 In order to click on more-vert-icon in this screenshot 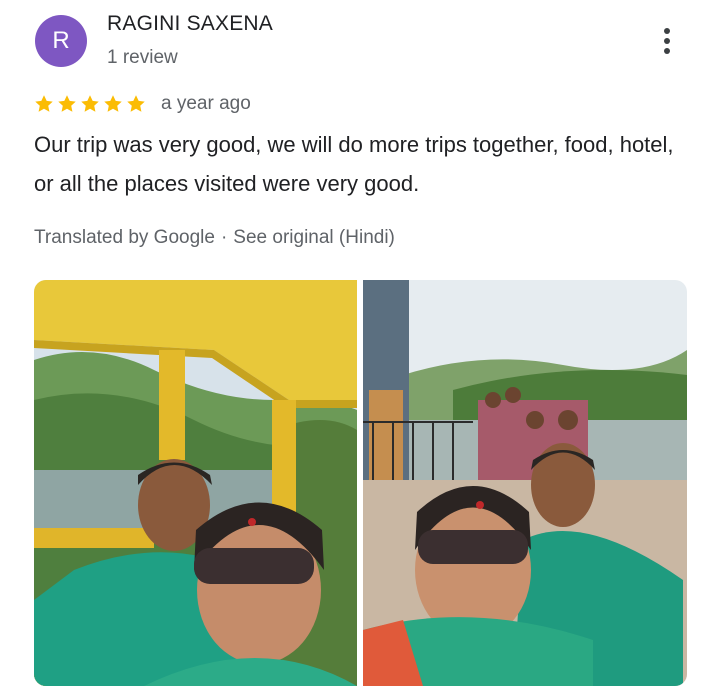, I will do `click(667, 41)`.